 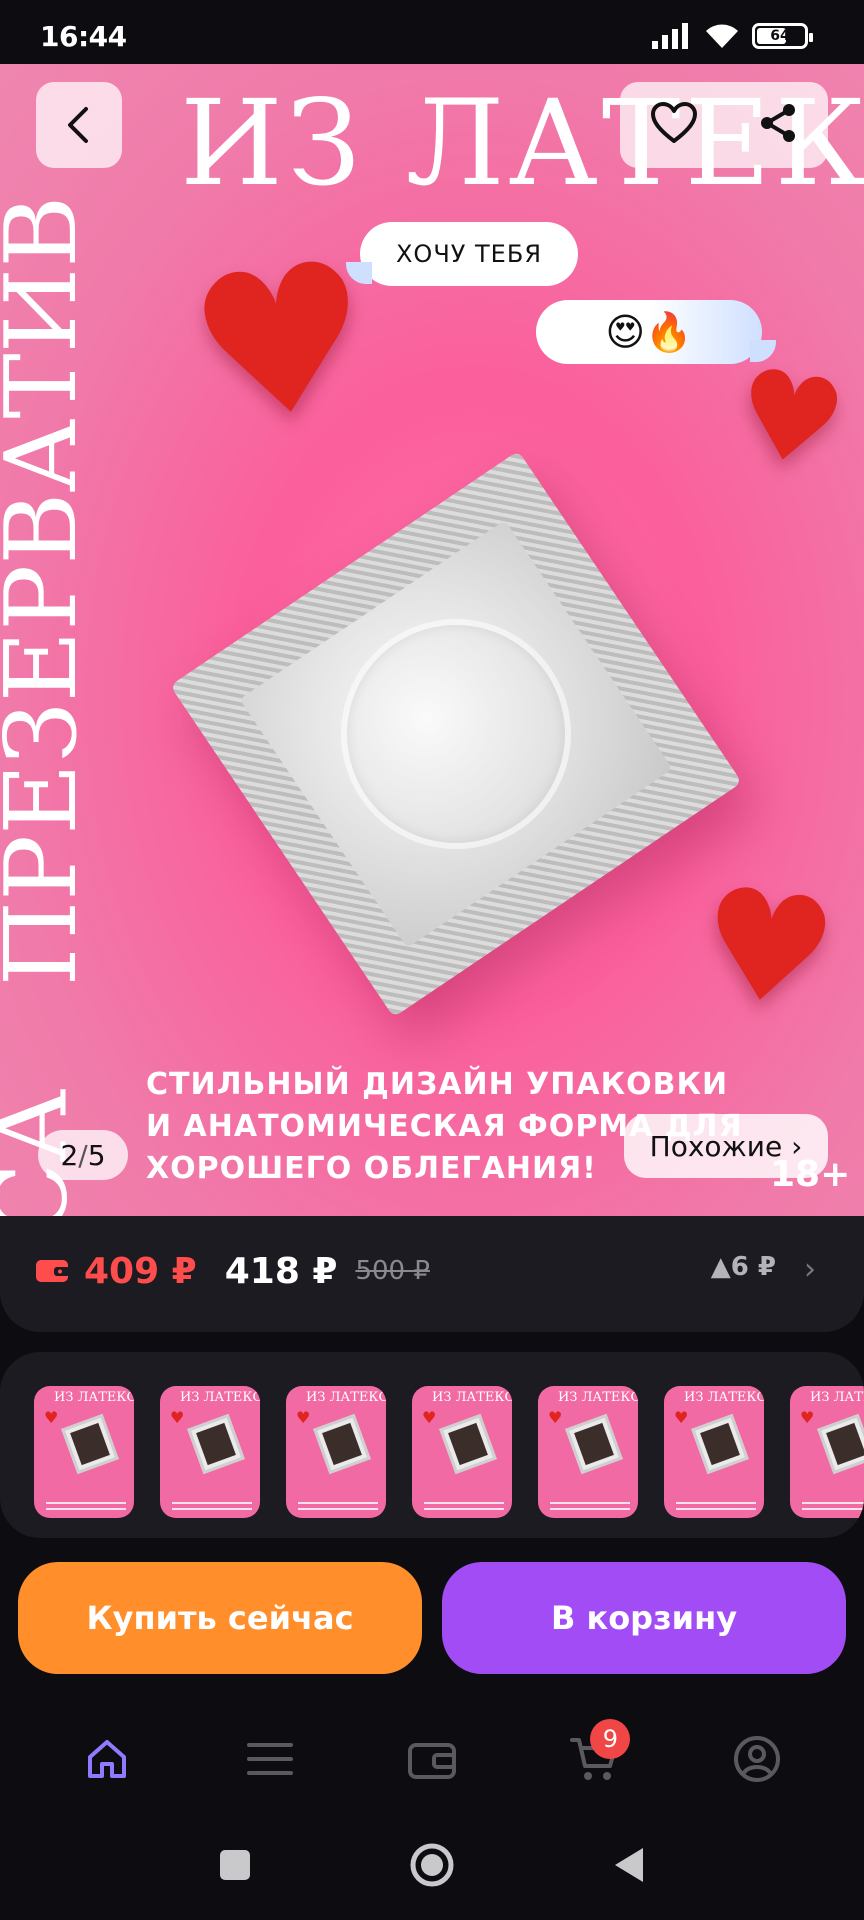 I want to click on recent-apps-button, so click(x=235, y=1867).